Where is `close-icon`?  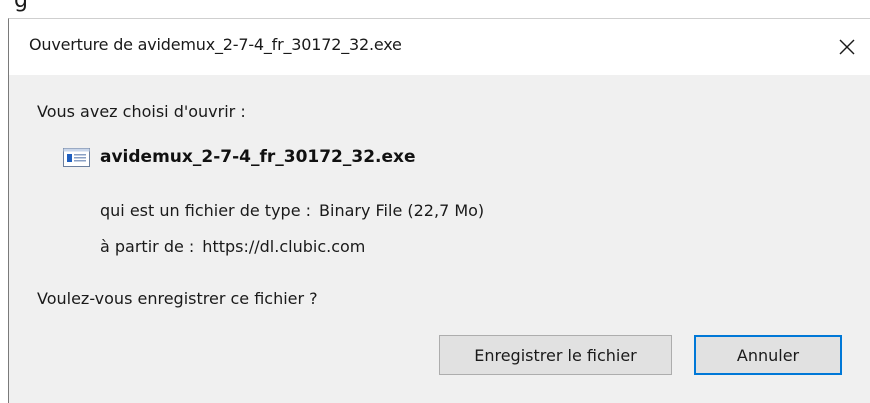 close-icon is located at coordinates (847, 47).